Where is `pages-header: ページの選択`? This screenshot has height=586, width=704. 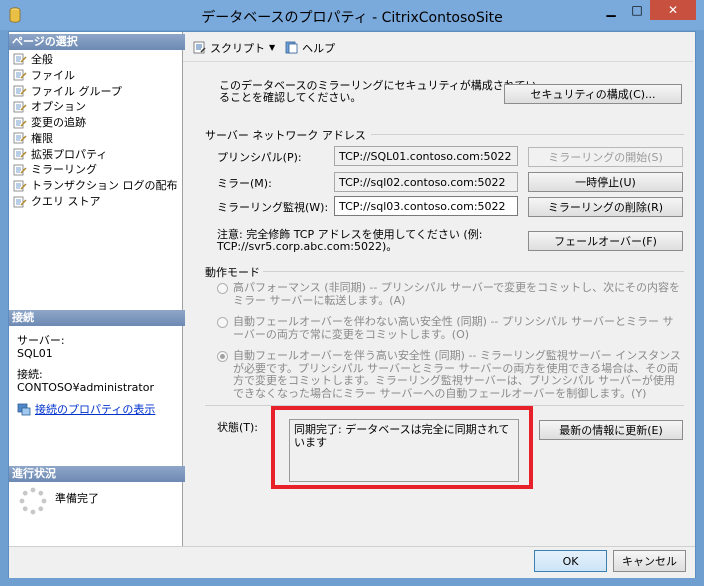
pages-header: ページの選択 is located at coordinates (97, 42).